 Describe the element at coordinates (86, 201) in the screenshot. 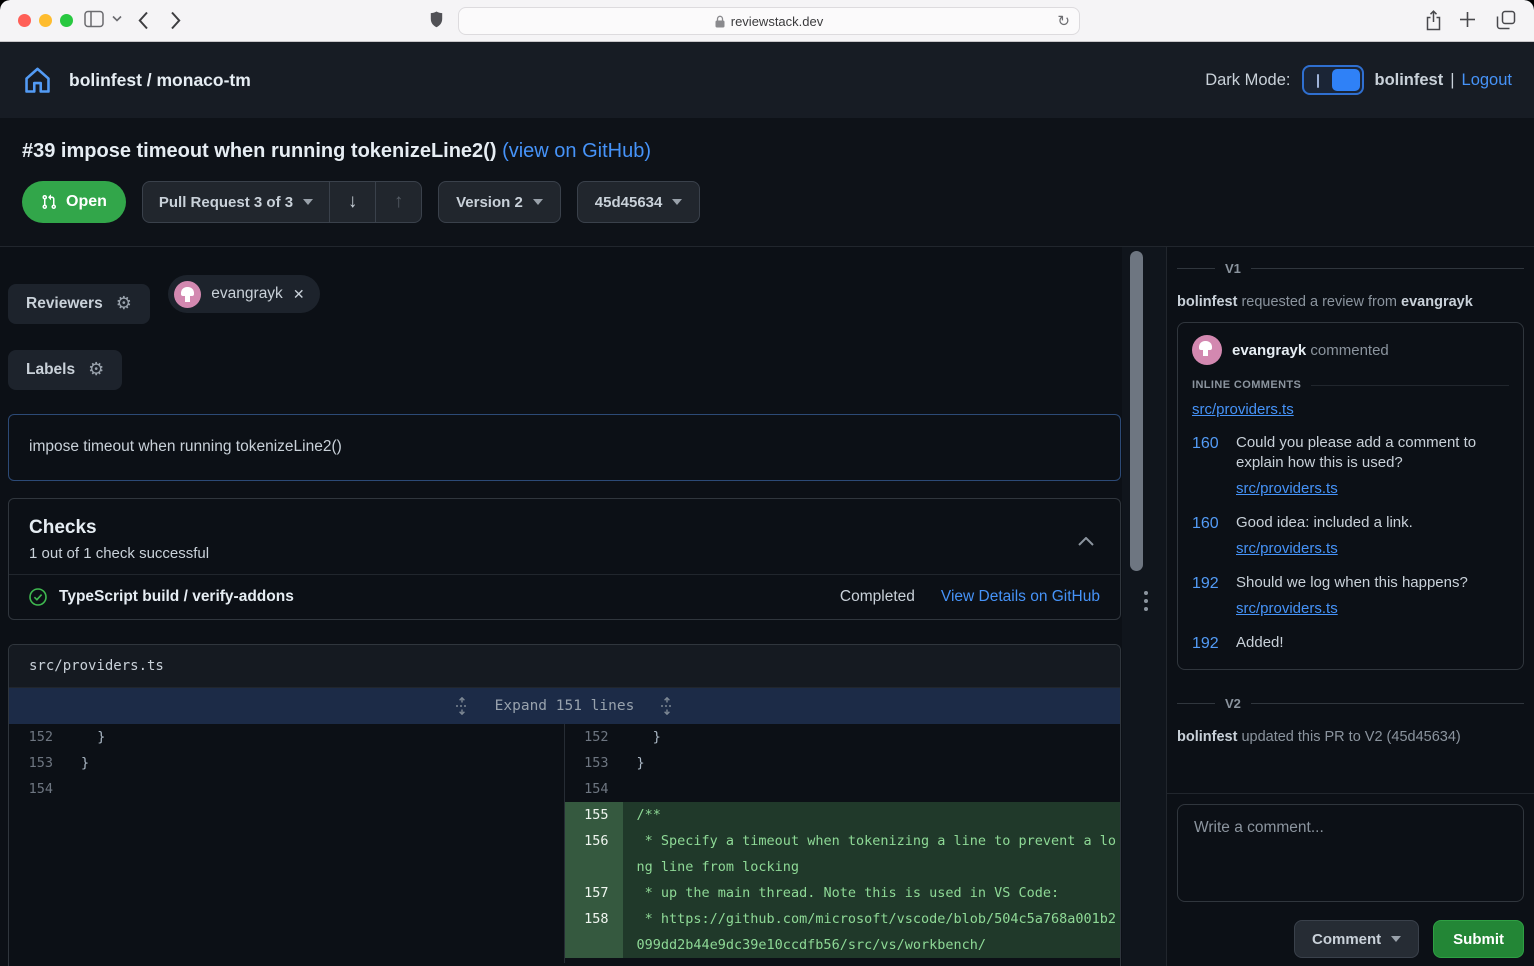

I see `pr-status-label: Open` at that location.